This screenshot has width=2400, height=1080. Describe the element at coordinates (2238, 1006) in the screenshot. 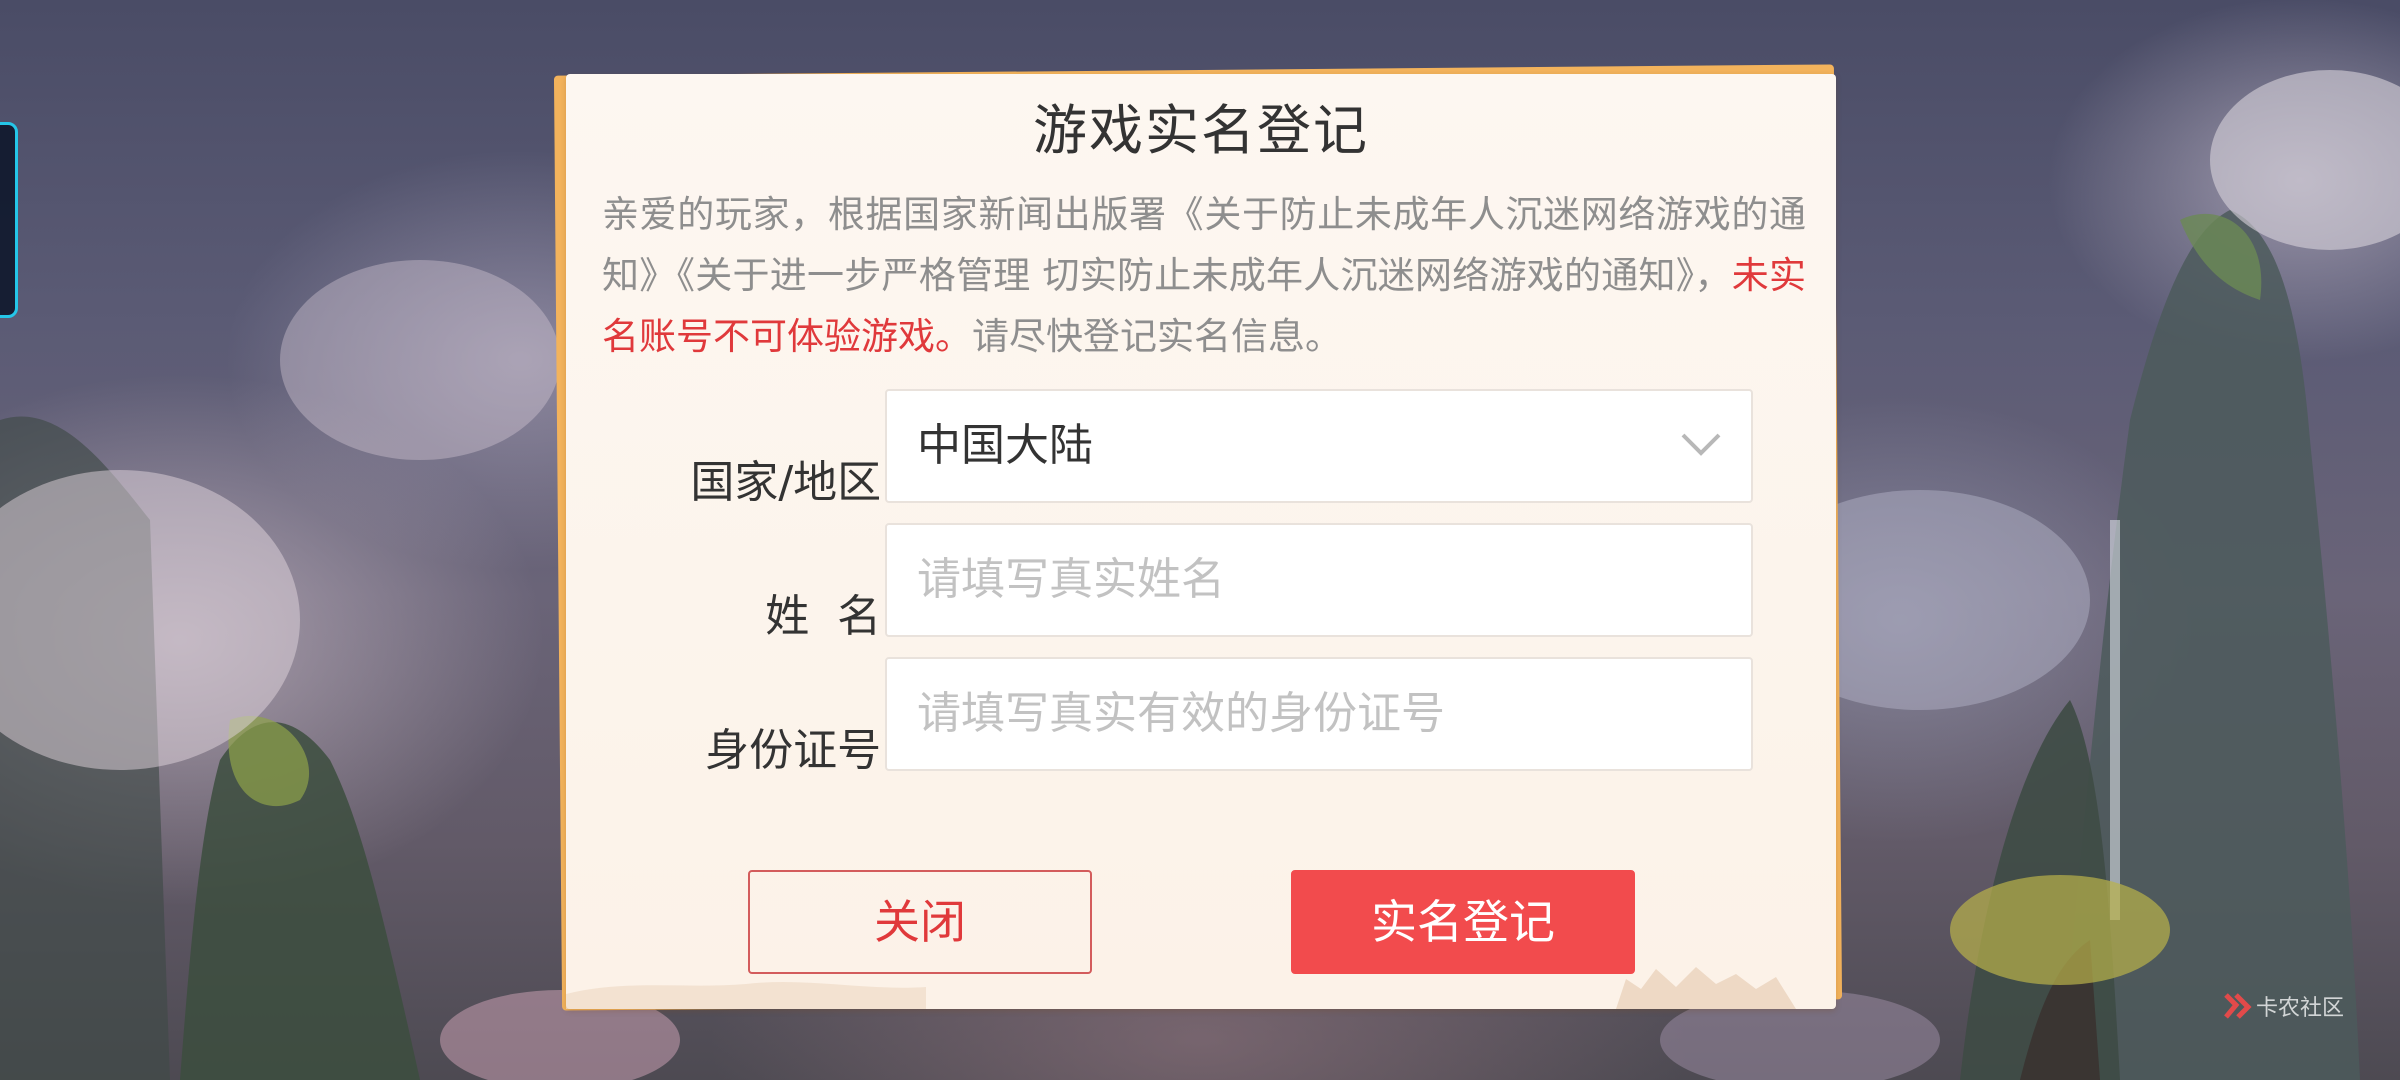

I see `kanong-logo-icon` at that location.